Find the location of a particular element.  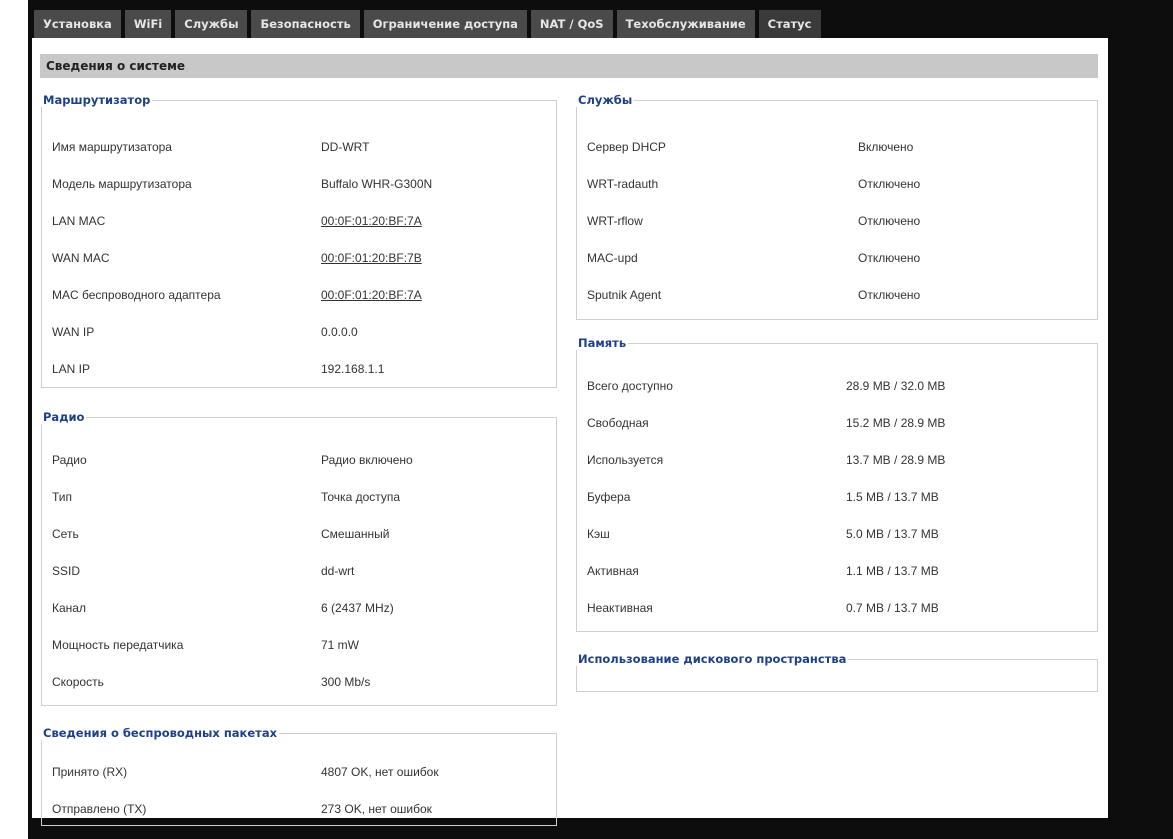

tab-wifi: WiFi is located at coordinates (148, 24).